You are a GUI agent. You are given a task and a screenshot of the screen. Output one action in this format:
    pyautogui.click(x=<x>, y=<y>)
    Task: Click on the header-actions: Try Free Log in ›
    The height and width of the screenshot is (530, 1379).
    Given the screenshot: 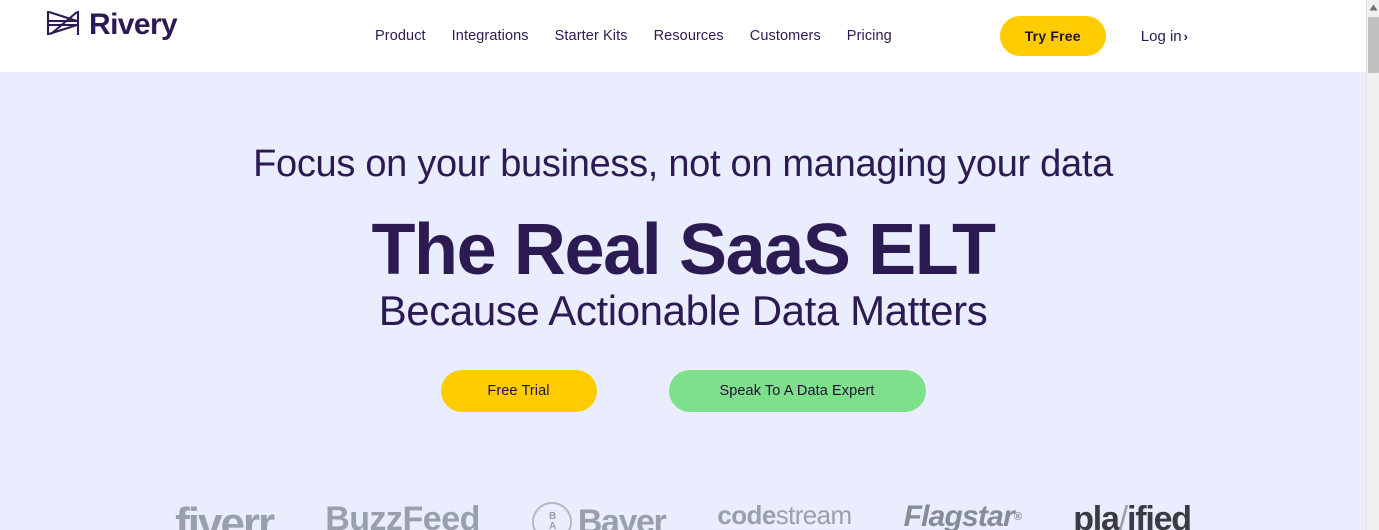 What is the action you would take?
    pyautogui.click(x=1093, y=36)
    